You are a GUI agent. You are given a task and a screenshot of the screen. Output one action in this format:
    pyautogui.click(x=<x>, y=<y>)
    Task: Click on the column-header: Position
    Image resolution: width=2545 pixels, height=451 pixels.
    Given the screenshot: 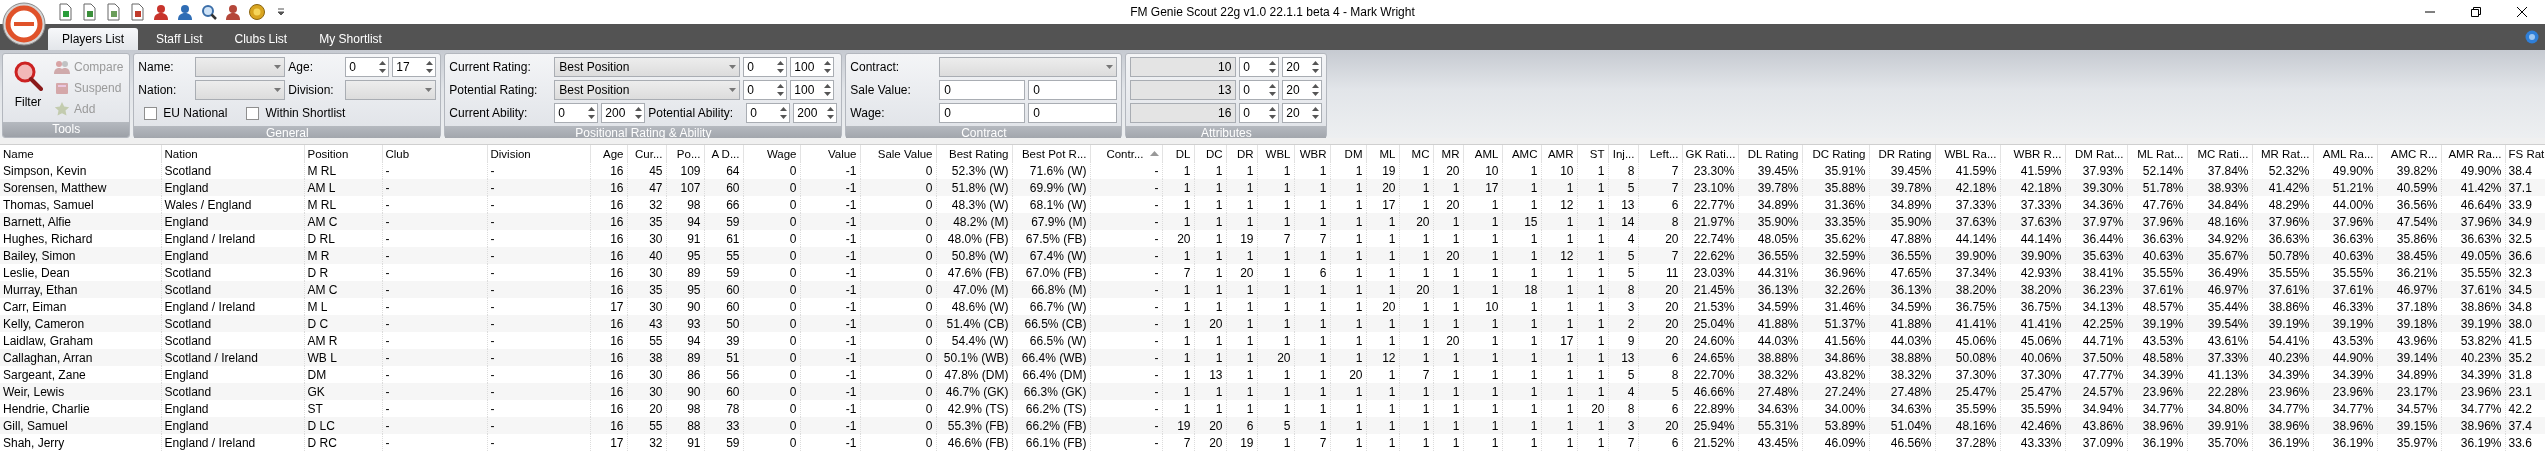 What is the action you would take?
    pyautogui.click(x=343, y=153)
    